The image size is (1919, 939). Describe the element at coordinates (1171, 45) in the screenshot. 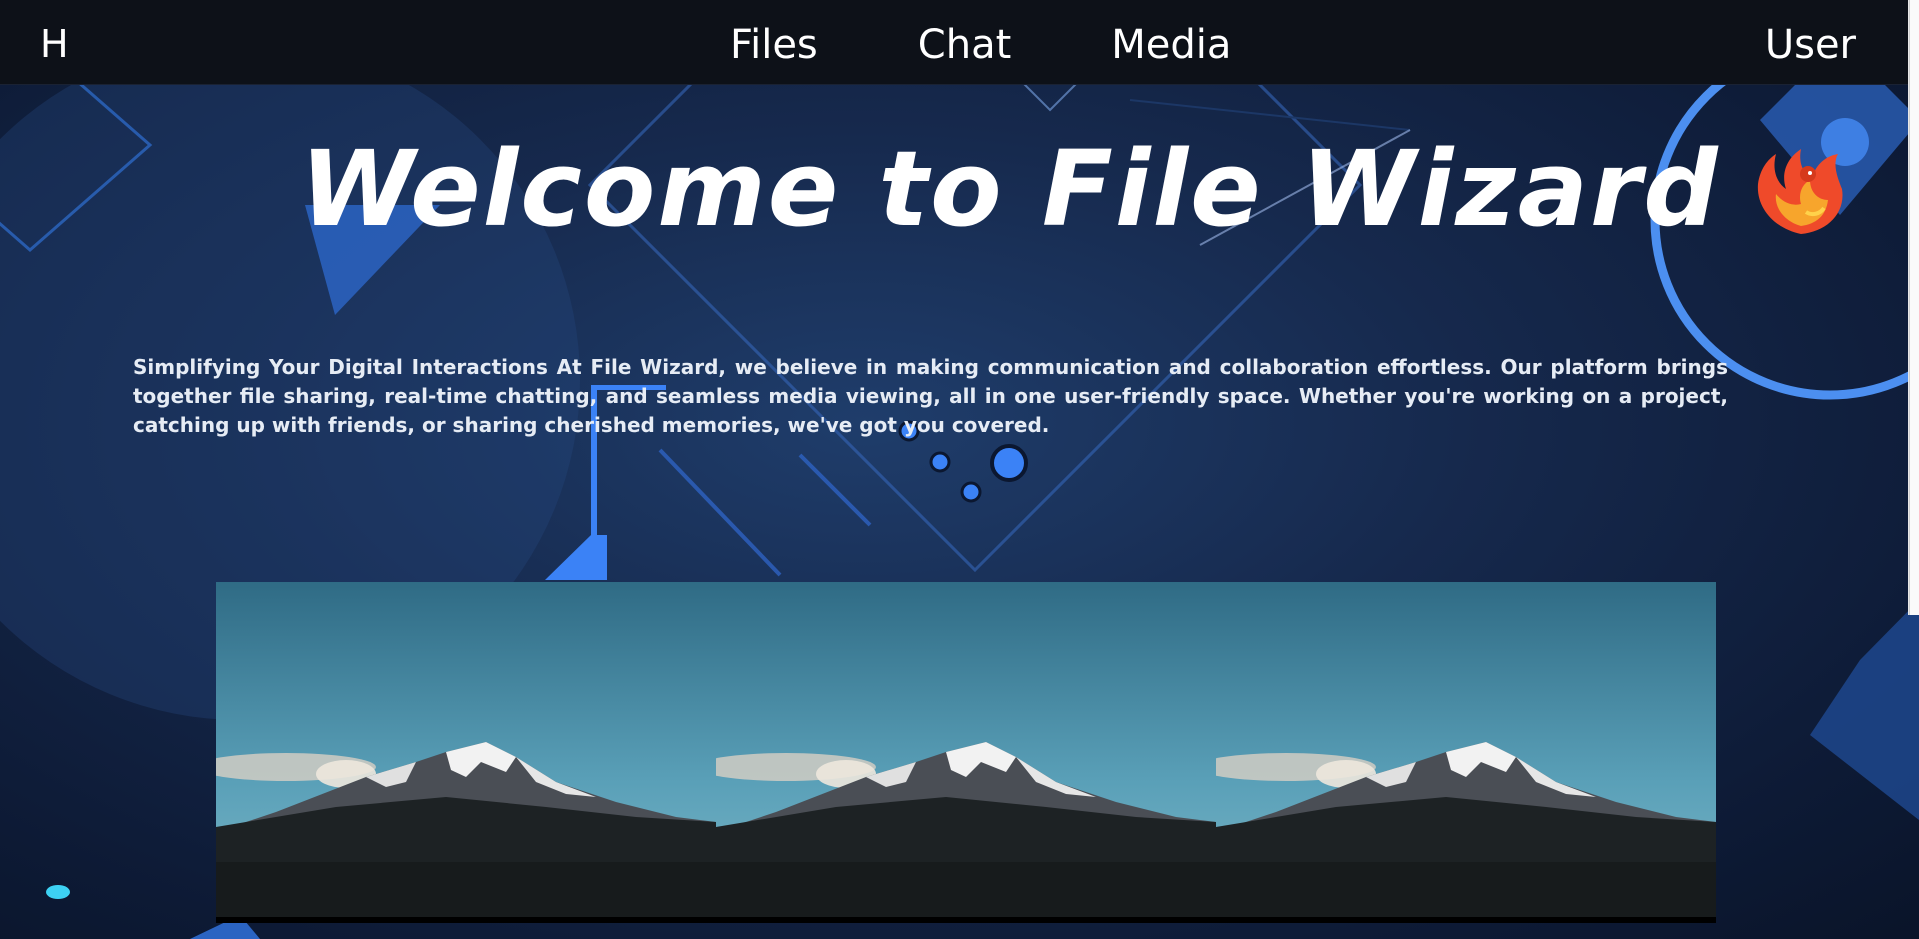

I see `nav-link-media: Media` at that location.